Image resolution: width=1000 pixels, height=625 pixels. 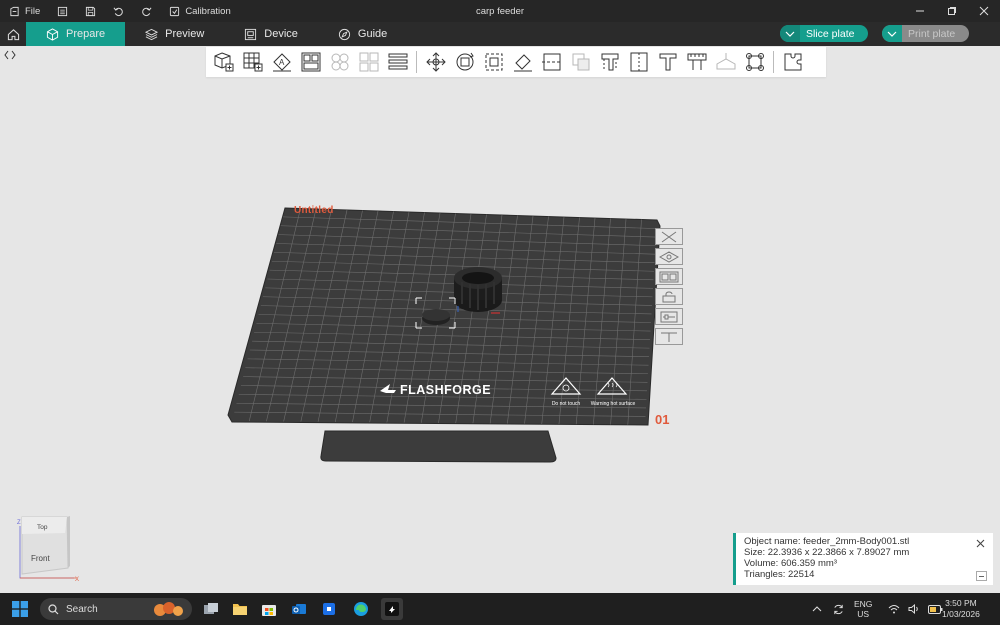 I want to click on boolean-icon, so click(x=580, y=62).